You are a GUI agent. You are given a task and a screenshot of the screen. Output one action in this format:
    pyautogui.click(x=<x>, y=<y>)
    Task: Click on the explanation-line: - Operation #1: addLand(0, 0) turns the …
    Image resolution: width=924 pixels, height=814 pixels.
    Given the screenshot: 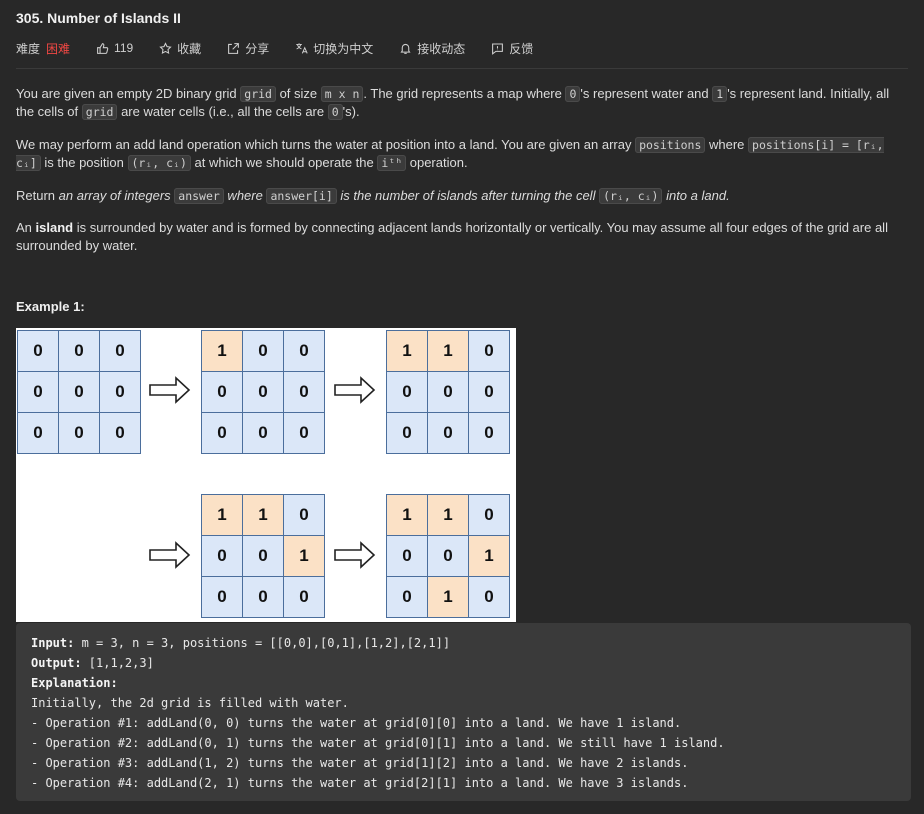 What is the action you would take?
    pyautogui.click(x=356, y=723)
    